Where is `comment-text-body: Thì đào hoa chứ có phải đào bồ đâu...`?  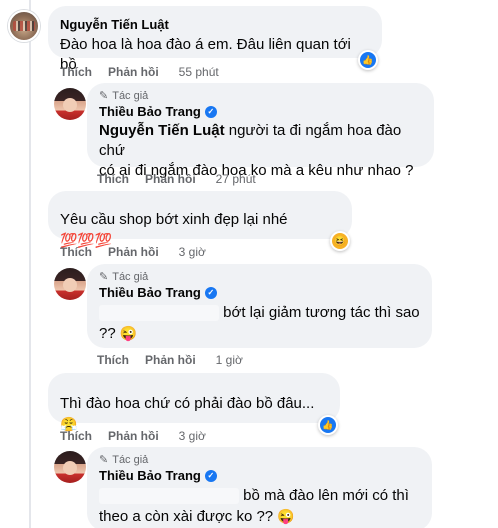
comment-text-body: Thì đào hoa chứ có phải đào bồ đâu... is located at coordinates (187, 403).